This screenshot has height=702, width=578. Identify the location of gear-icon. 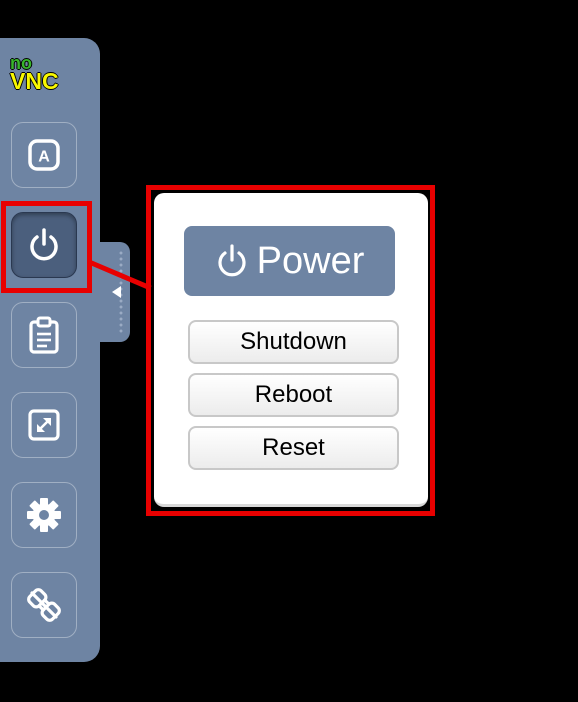
(44, 515).